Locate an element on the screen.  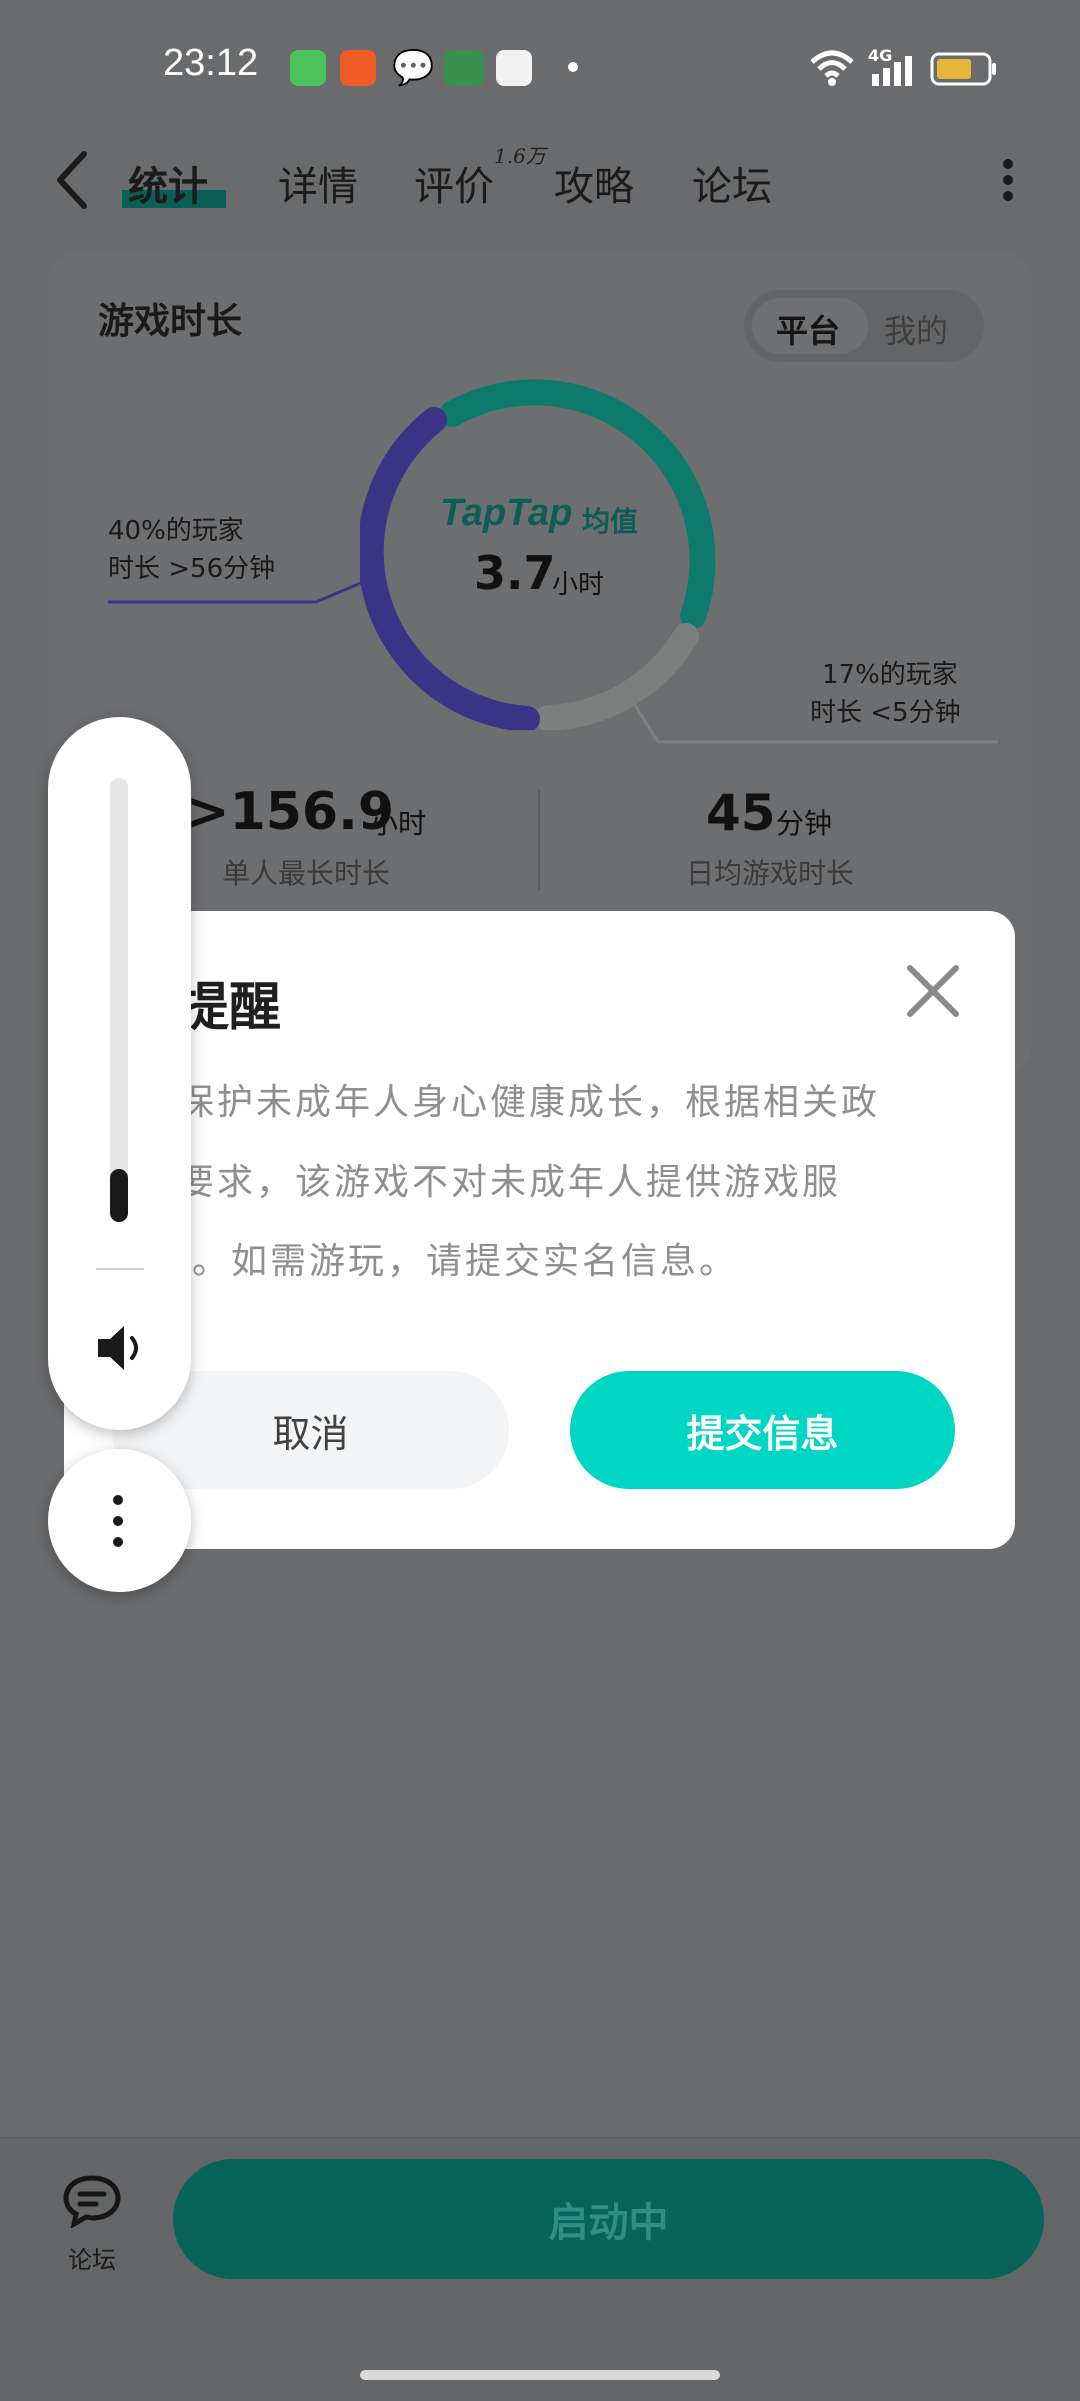
battery-icon is located at coordinates (963, 69).